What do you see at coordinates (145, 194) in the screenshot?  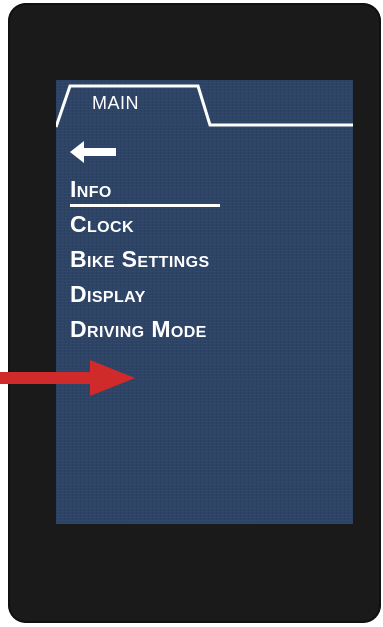 I see `menu-item-info: Info` at bounding box center [145, 194].